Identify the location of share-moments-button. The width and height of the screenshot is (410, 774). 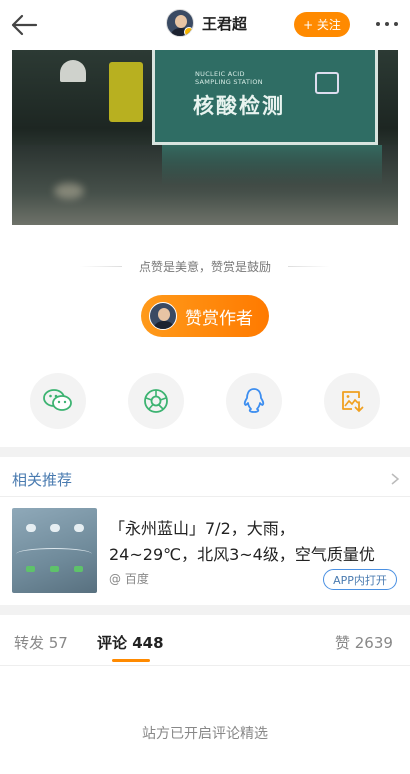
(156, 401).